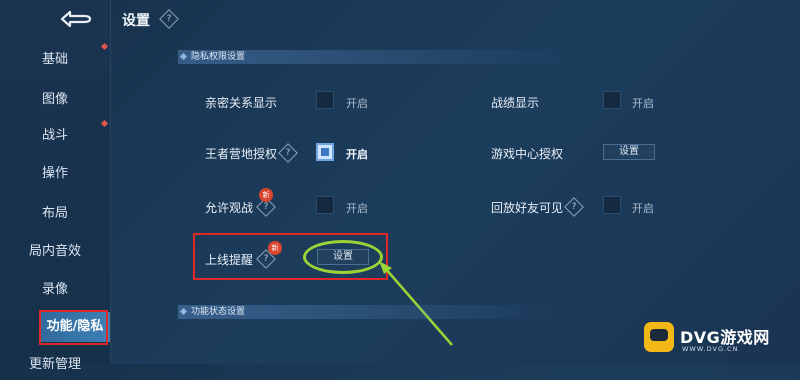  What do you see at coordinates (710, 349) in the screenshot?
I see `watermark-url: WWW.DVG.CN` at bounding box center [710, 349].